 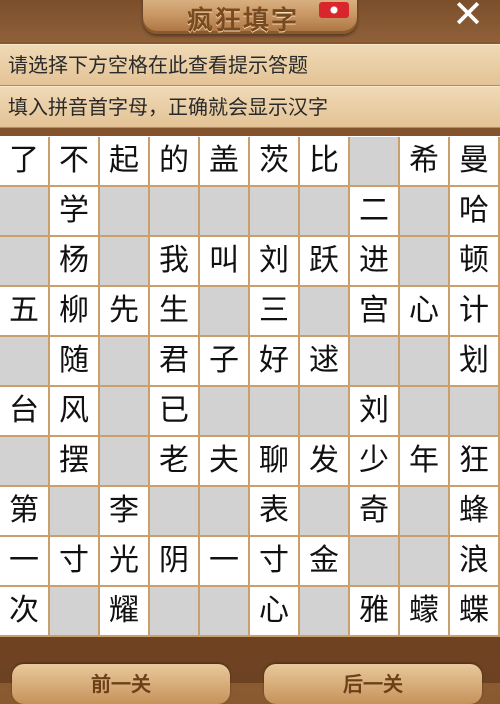 What do you see at coordinates (125, 312) in the screenshot?
I see `filled-cell: 先` at bounding box center [125, 312].